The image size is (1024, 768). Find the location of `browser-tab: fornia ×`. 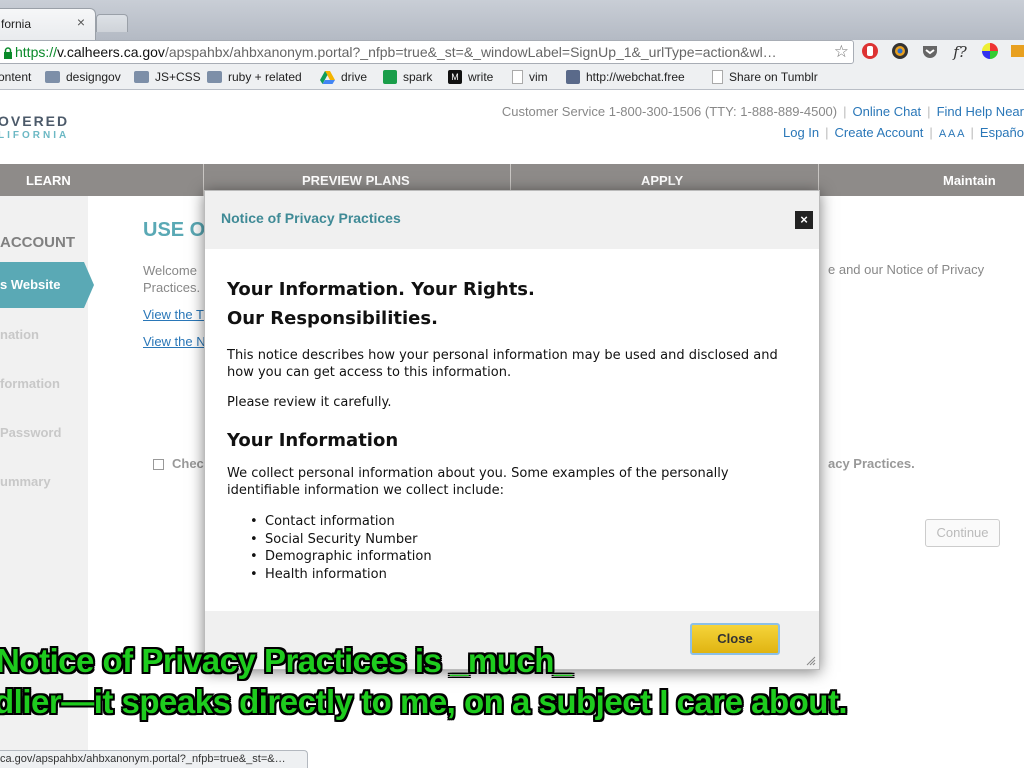

browser-tab: fornia × is located at coordinates (48, 24).